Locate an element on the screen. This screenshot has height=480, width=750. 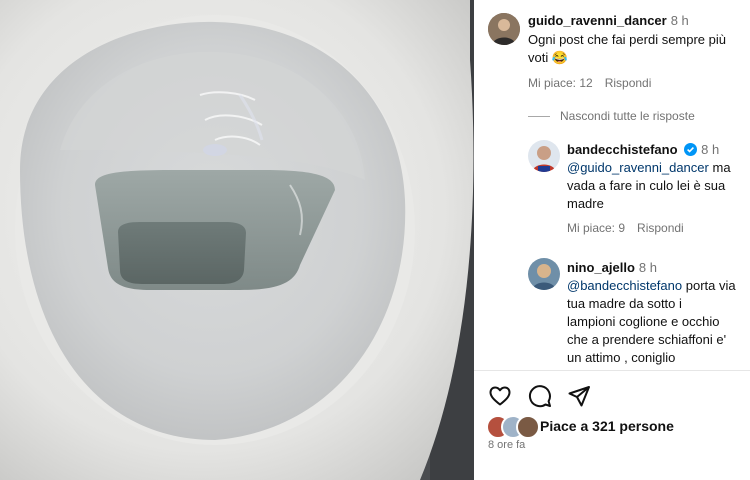
comment-header: bandecchistefano 8 h is located at coordinates (643, 150).